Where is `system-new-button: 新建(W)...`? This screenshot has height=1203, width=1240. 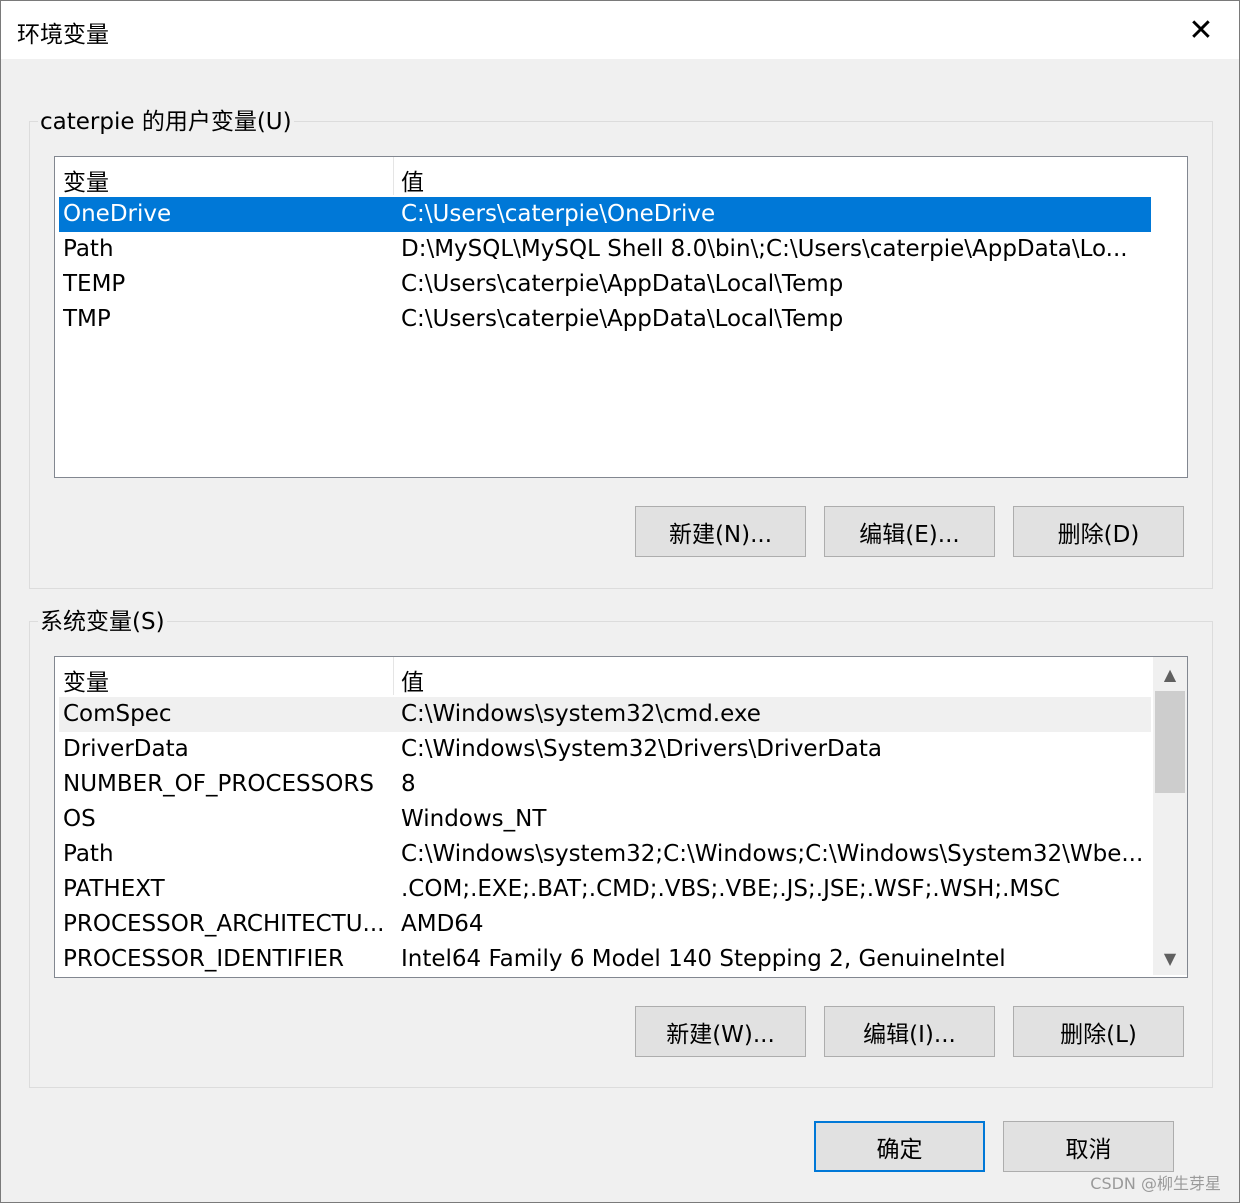 system-new-button: 新建(W)... is located at coordinates (720, 1031).